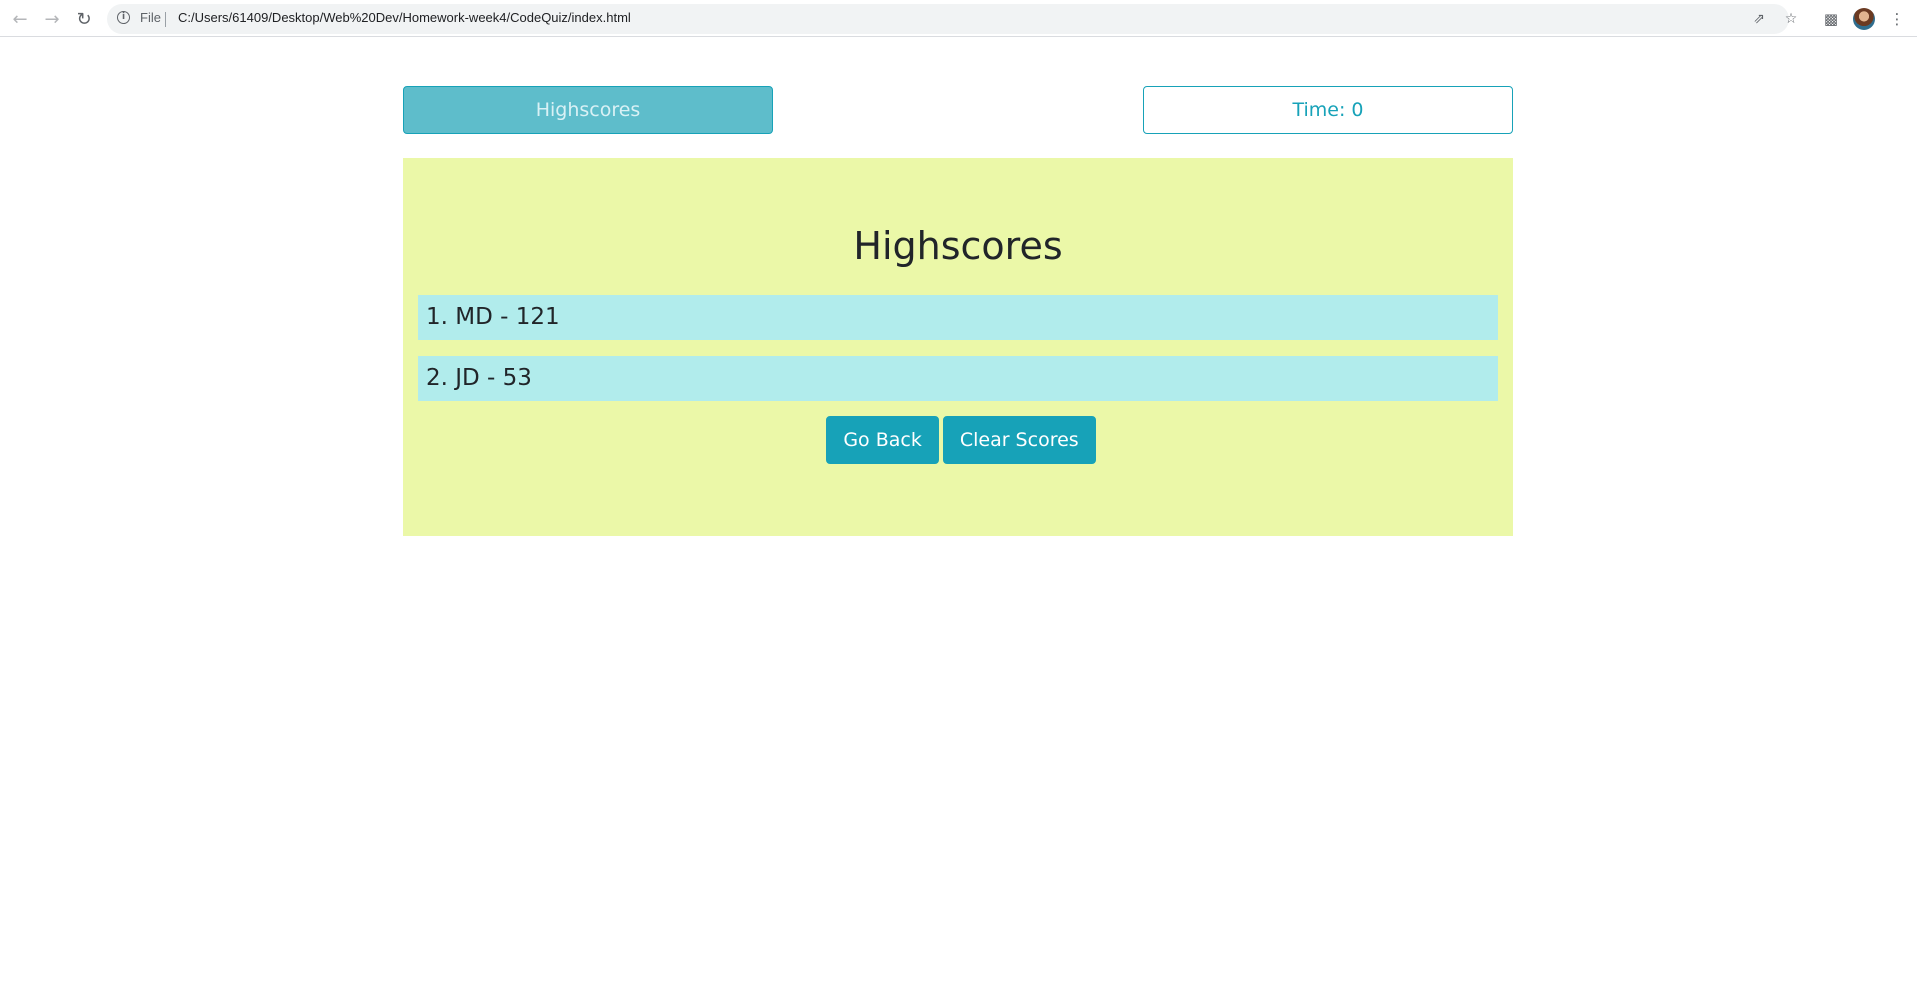  Describe the element at coordinates (1897, 19) in the screenshot. I see `kebab-menu-icon: ⋮` at that location.